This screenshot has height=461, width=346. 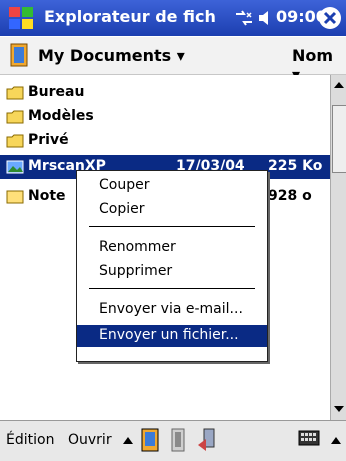 What do you see at coordinates (15, 197) in the screenshot?
I see `note-icon` at bounding box center [15, 197].